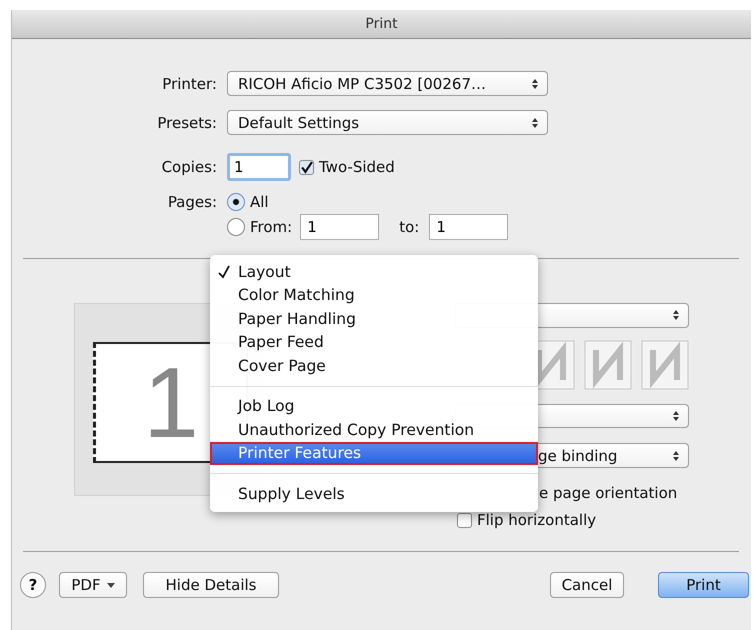 Image resolution: width=754 pixels, height=630 pixels. Describe the element at coordinates (374, 318) in the screenshot. I see `menu-item: Paper Handling` at that location.